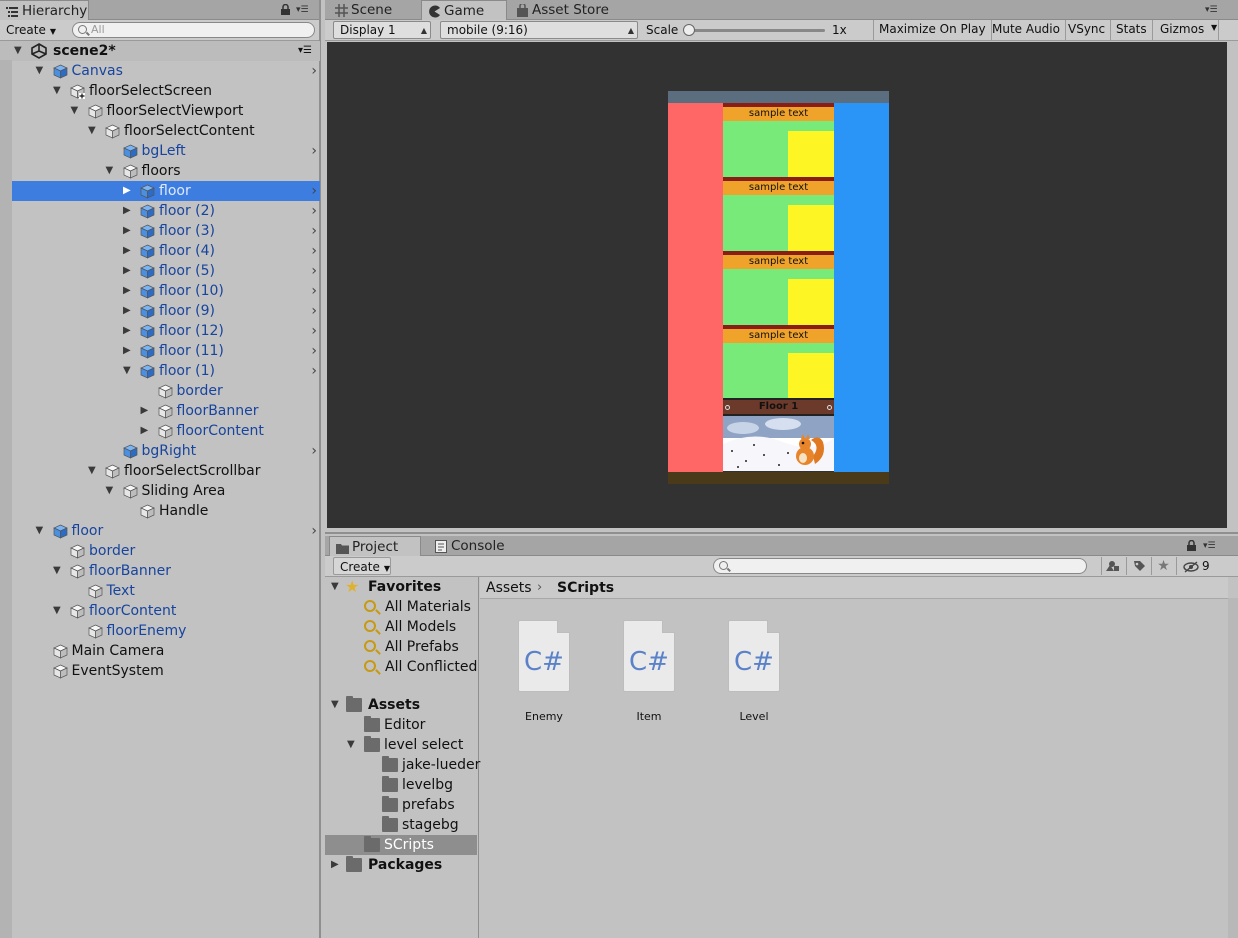 The width and height of the screenshot is (1238, 938). What do you see at coordinates (754, 671) in the screenshot?
I see `script-asset: C# Level` at bounding box center [754, 671].